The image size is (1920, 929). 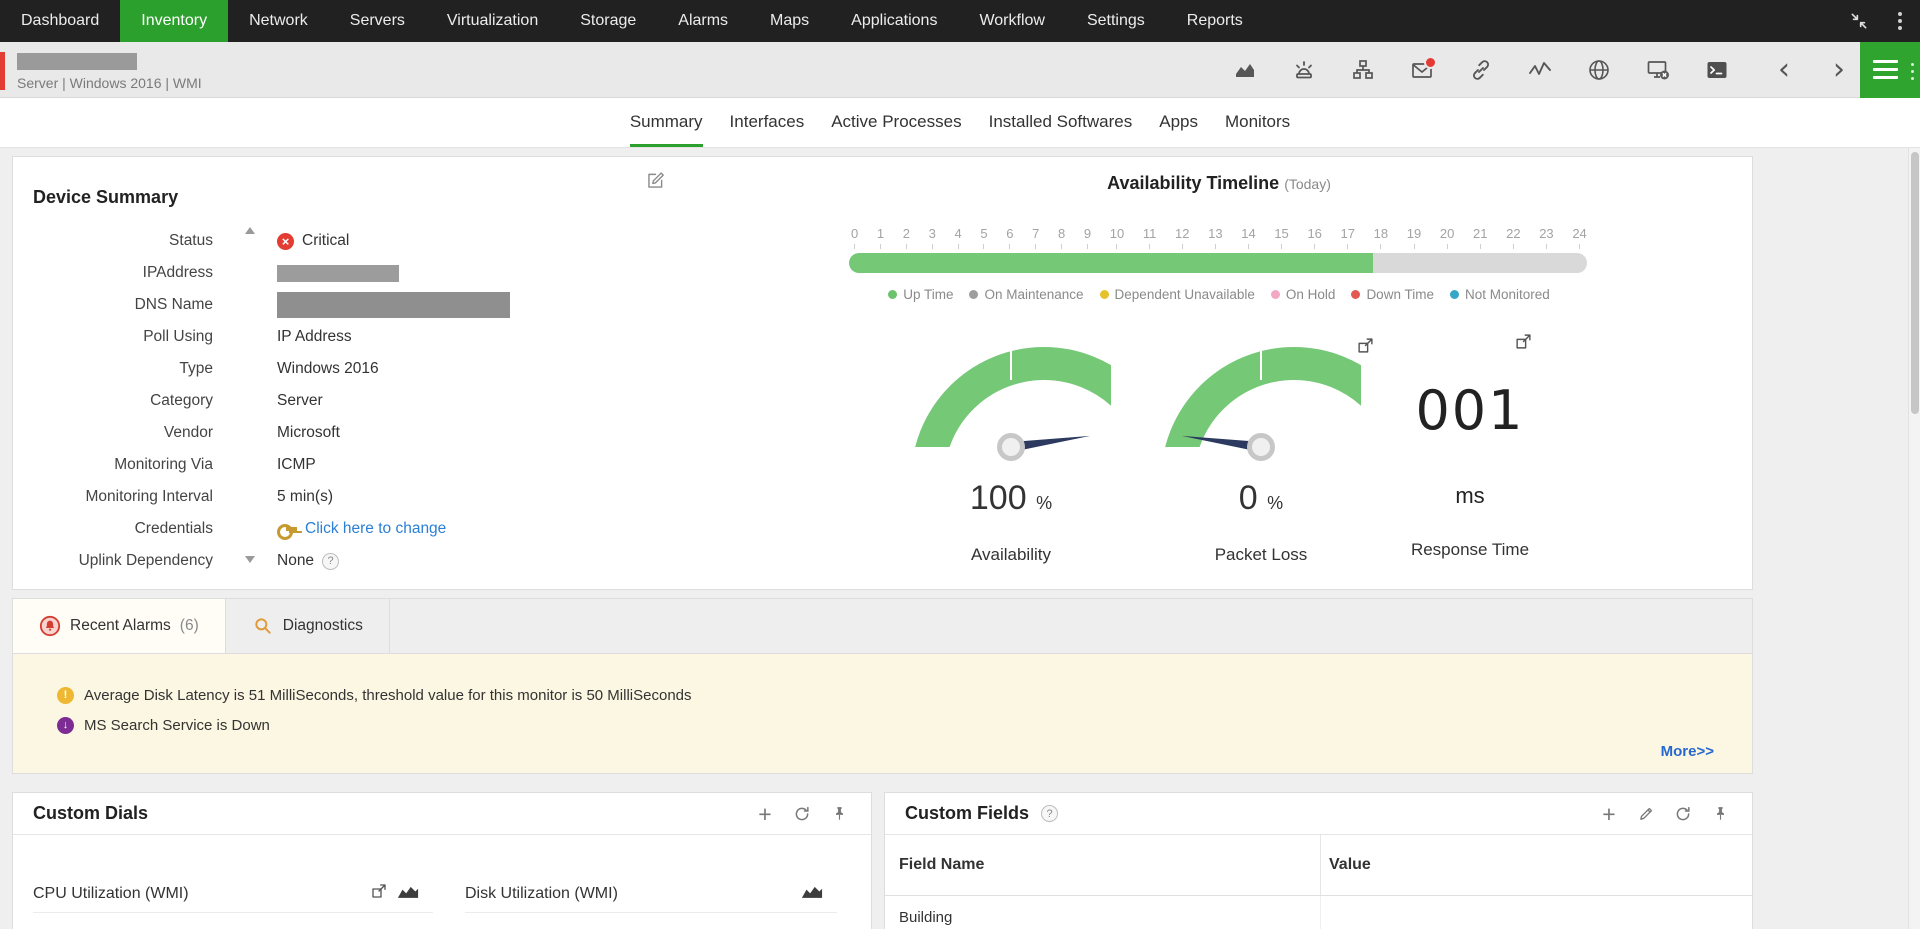 What do you see at coordinates (1599, 70) in the screenshot?
I see `globe-icon` at bounding box center [1599, 70].